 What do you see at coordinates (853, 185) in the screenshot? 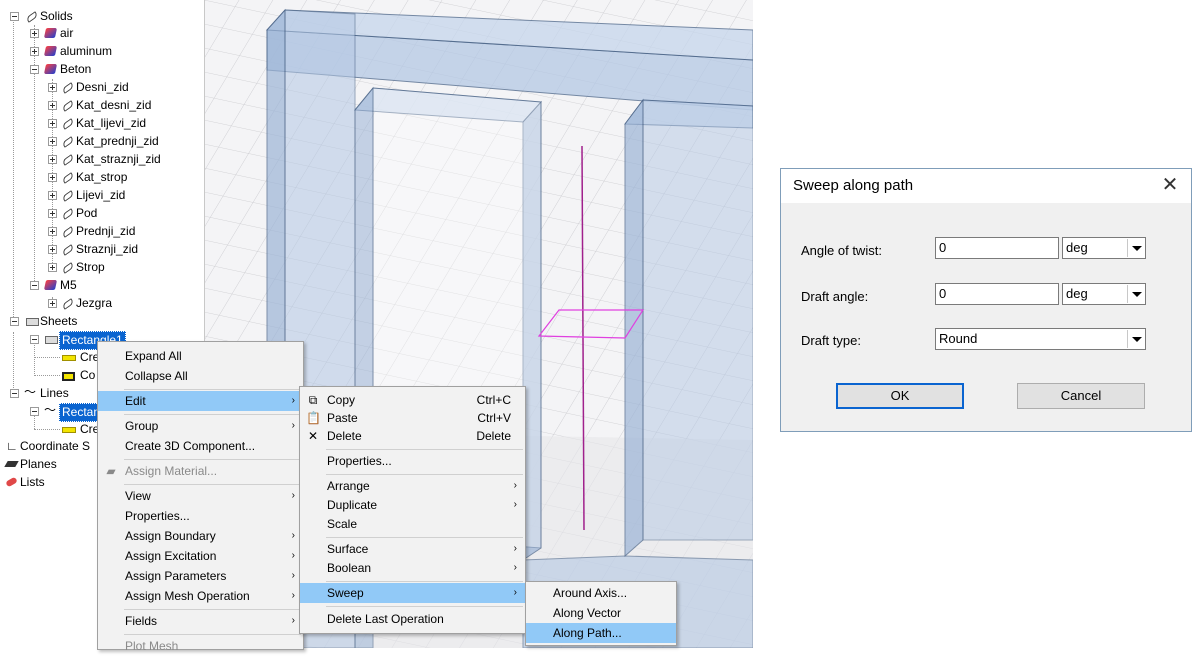
I see `dialog-title: Sweep along path` at bounding box center [853, 185].